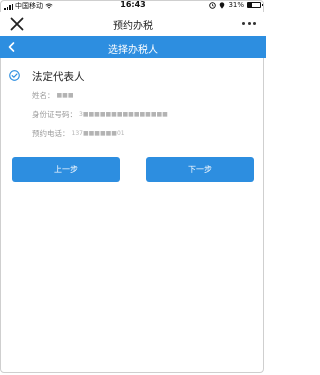 The image size is (320, 375). I want to click on check-circle-icon, so click(14, 75).